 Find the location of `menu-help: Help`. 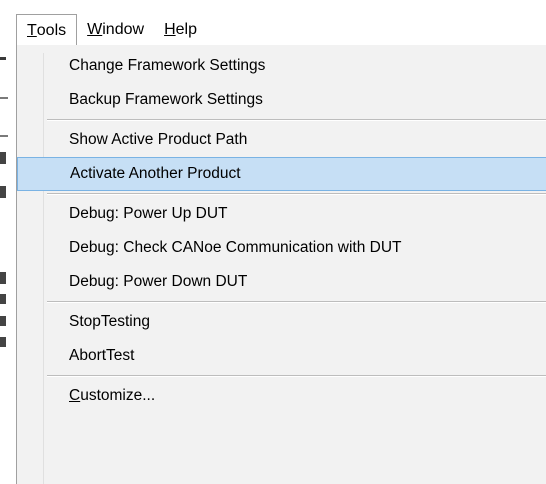

menu-help: Help is located at coordinates (180, 30).